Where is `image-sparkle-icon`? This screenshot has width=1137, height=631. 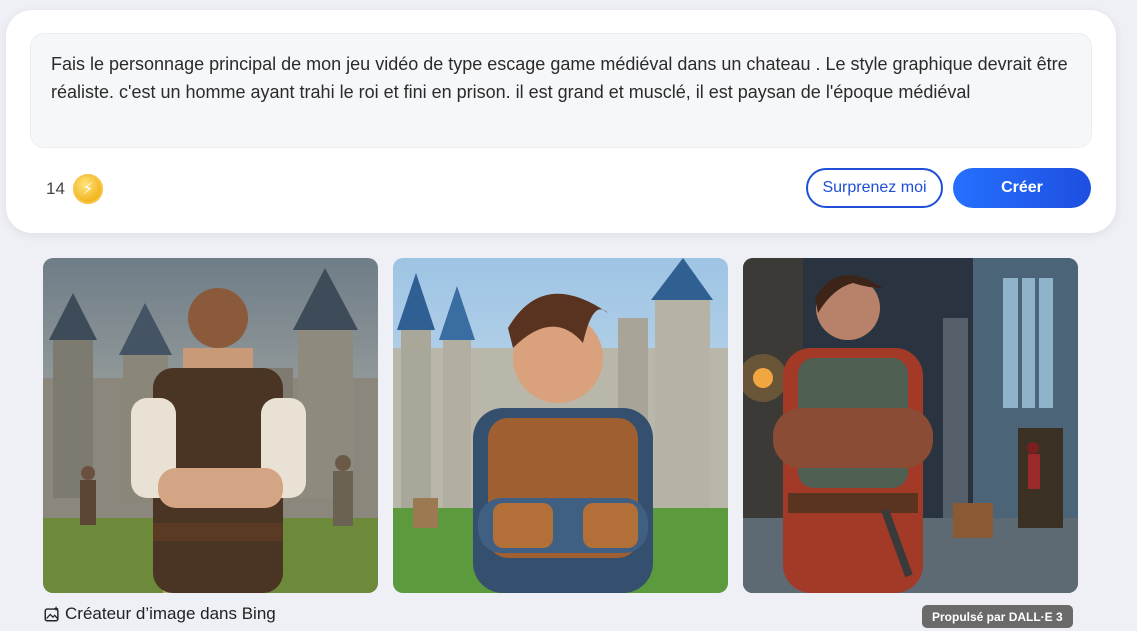
image-sparkle-icon is located at coordinates (51, 613).